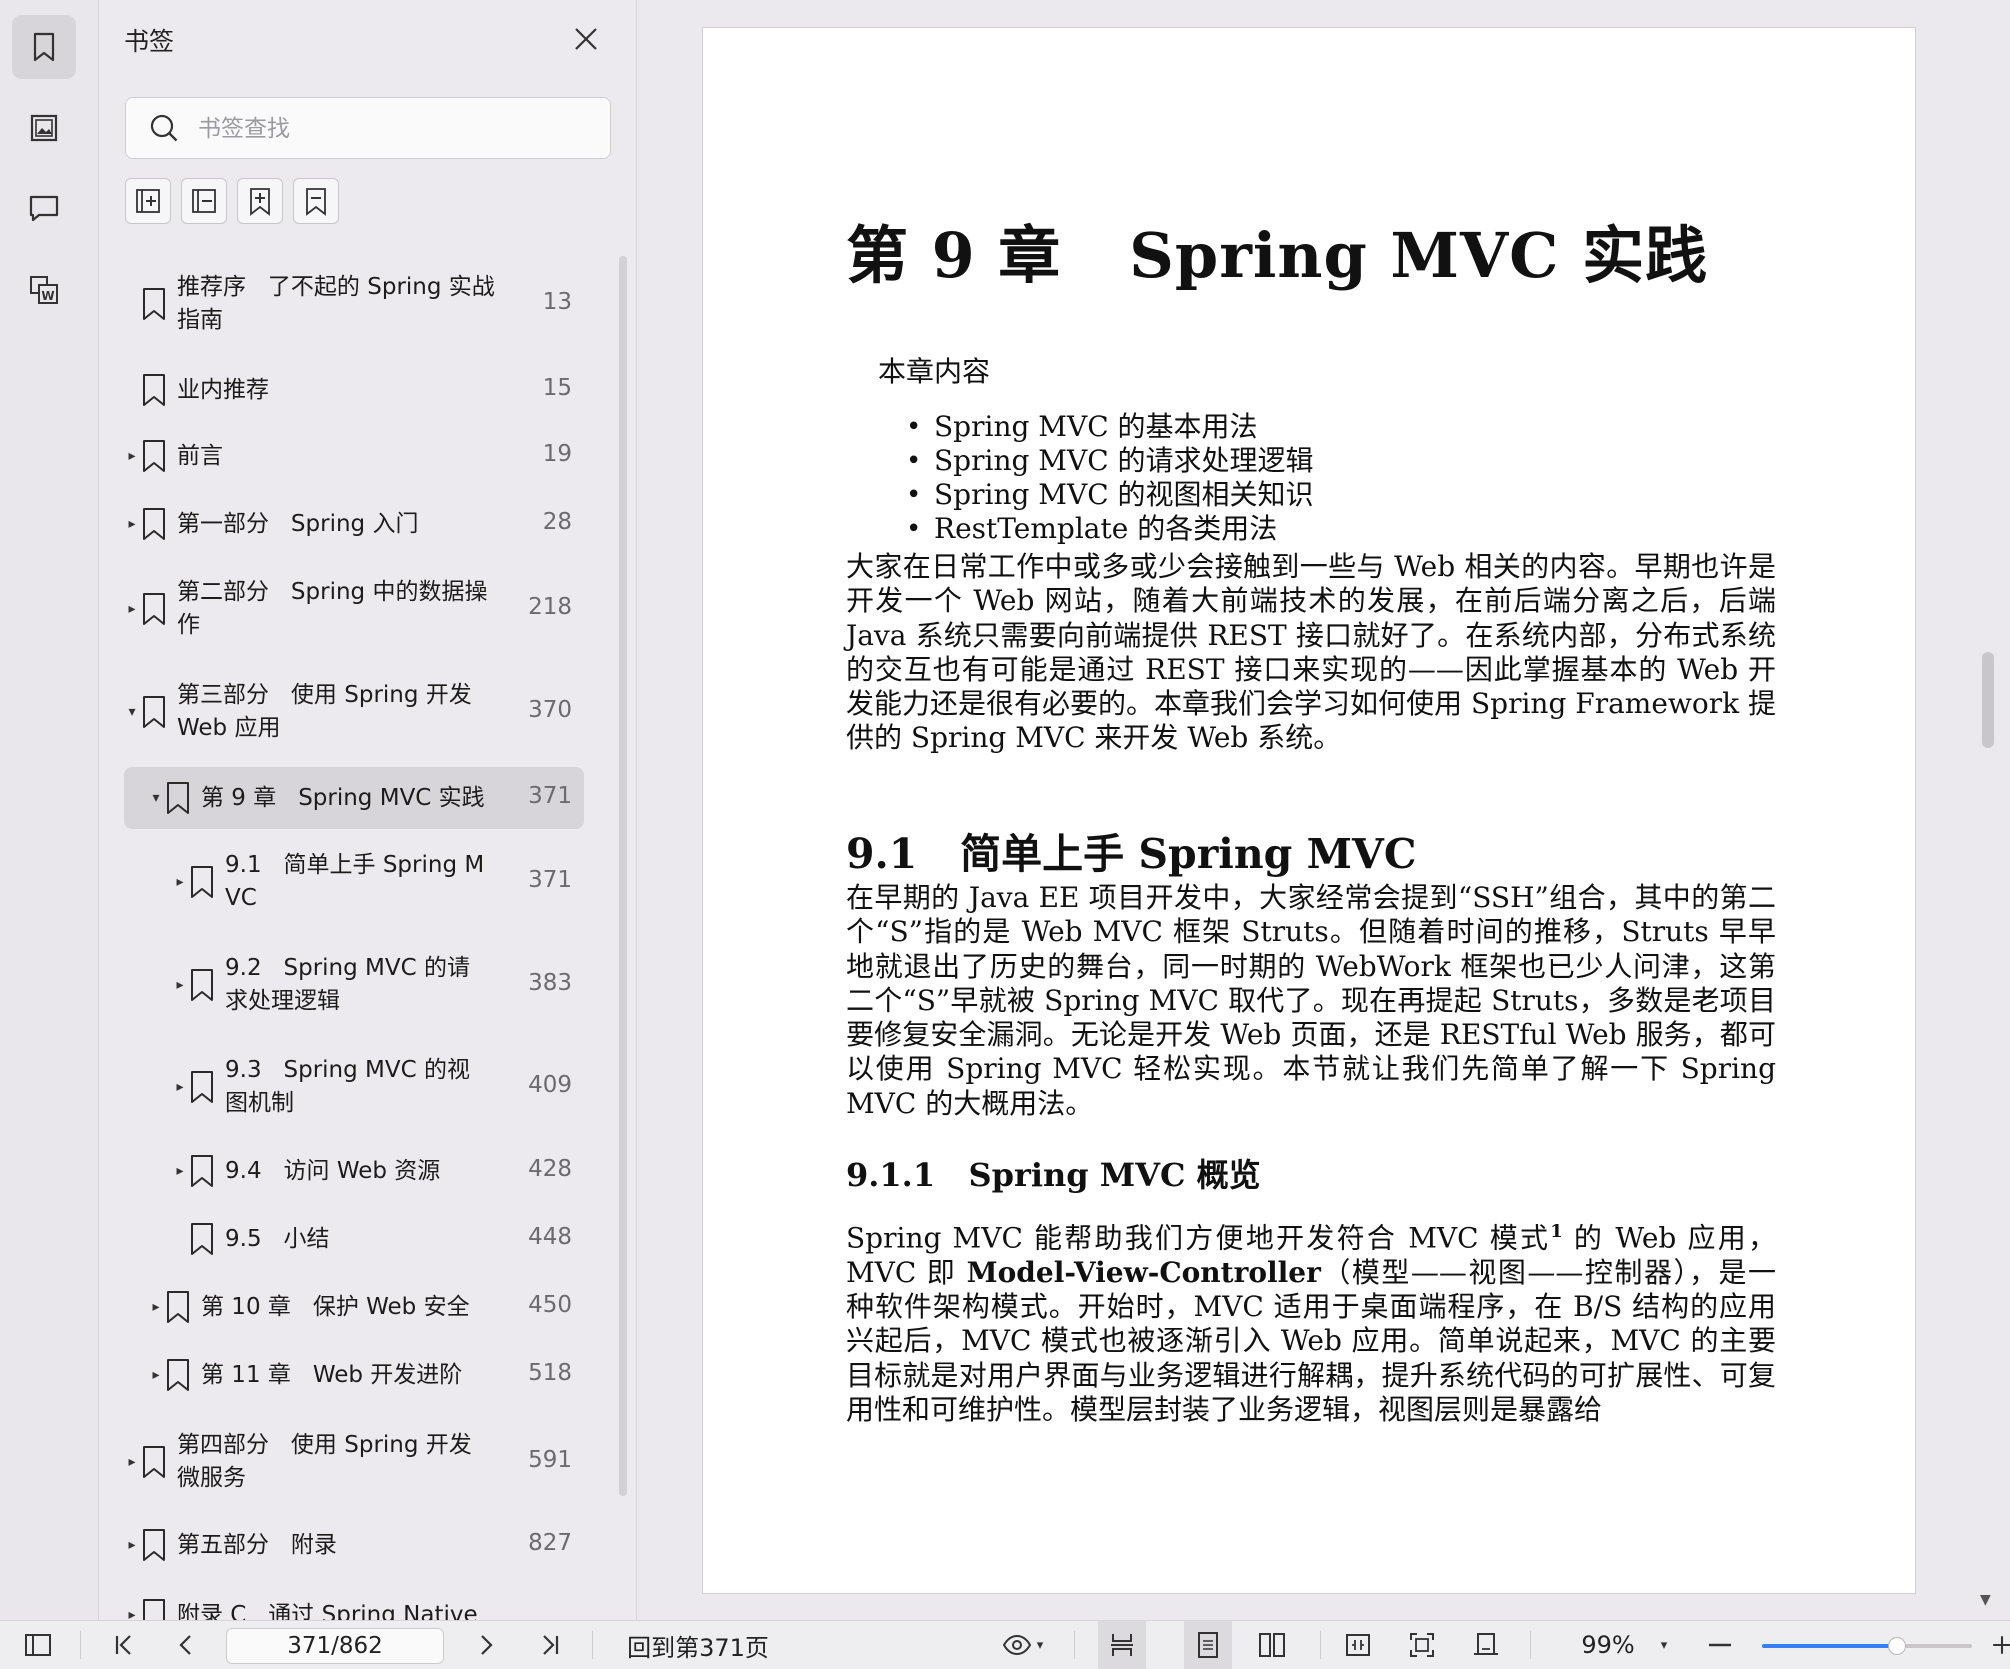 The width and height of the screenshot is (2010, 1669). What do you see at coordinates (1988, 700) in the screenshot?
I see `document-scrollbar` at bounding box center [1988, 700].